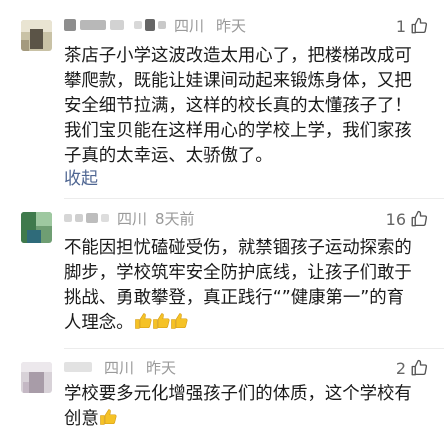 This screenshot has height=435, width=444. Describe the element at coordinates (395, 219) in the screenshot. I see `like-count: 16` at that location.